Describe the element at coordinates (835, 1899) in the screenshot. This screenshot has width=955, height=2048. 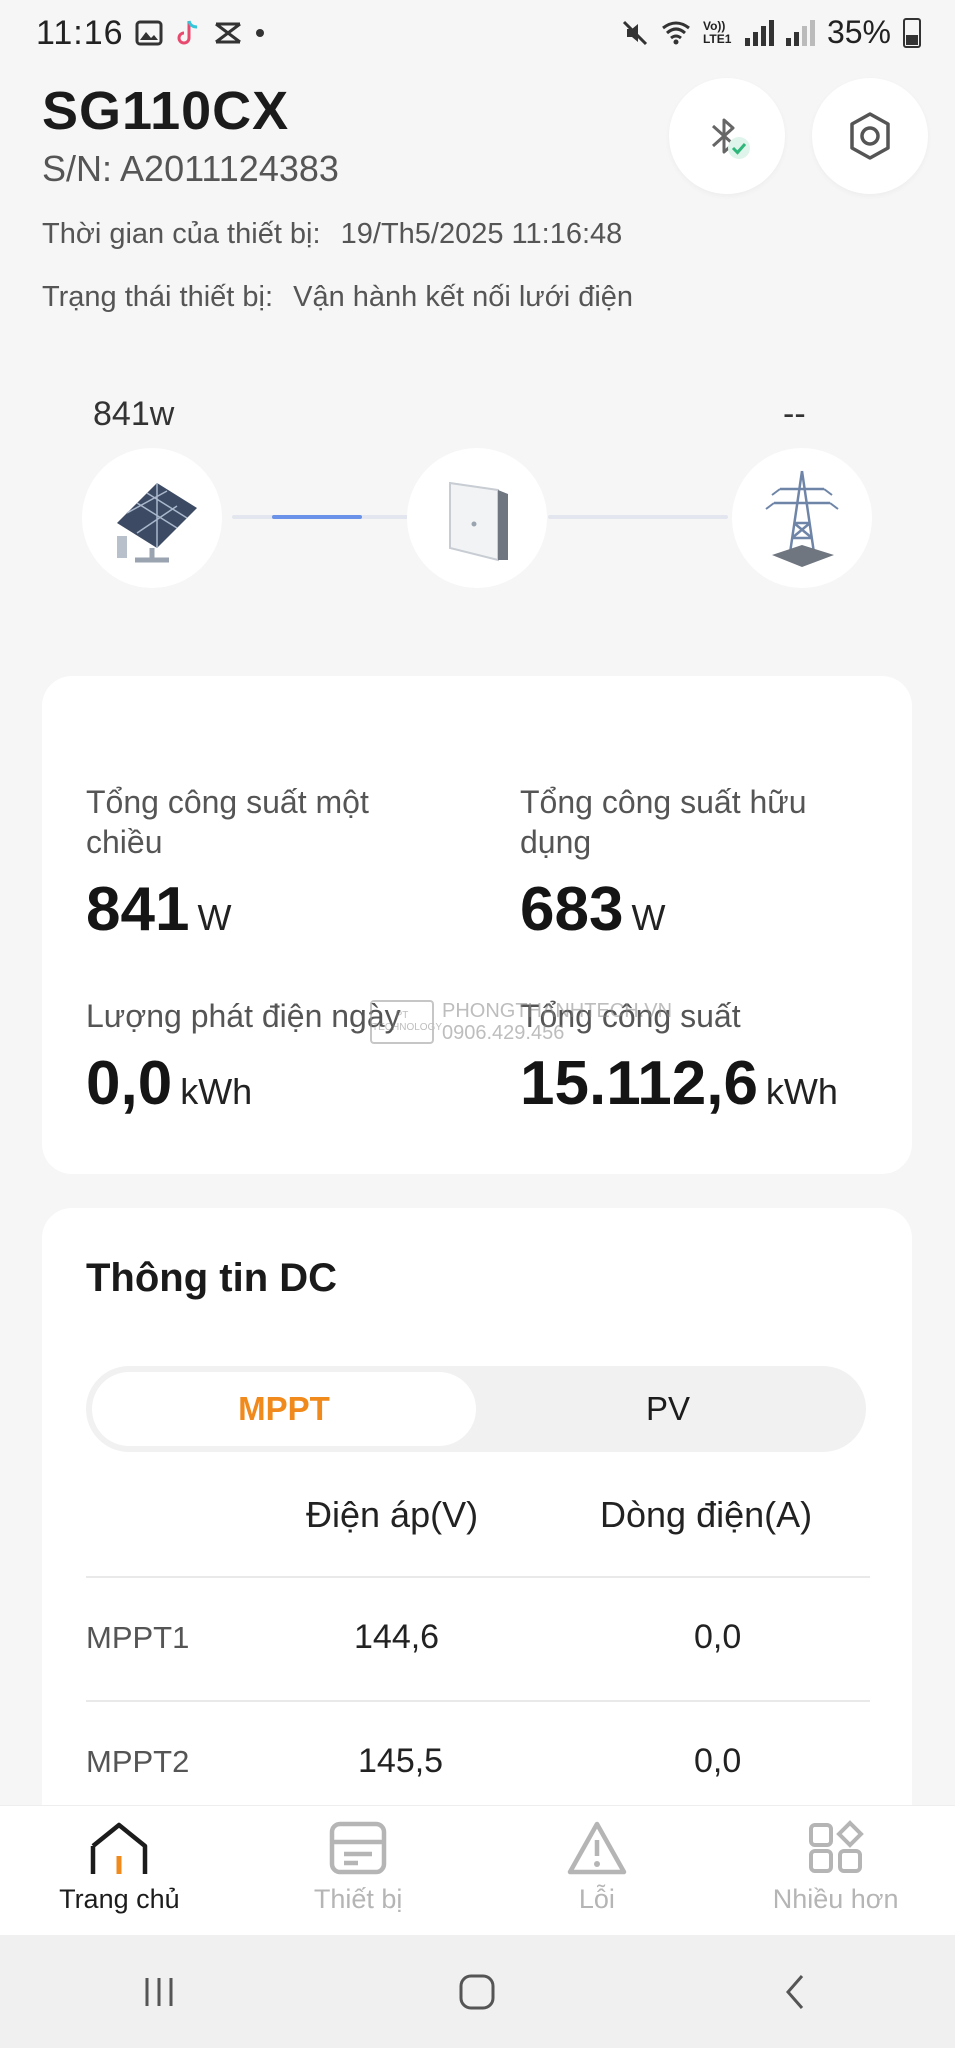
I see `nav-more-label: Nhiều hơn` at that location.